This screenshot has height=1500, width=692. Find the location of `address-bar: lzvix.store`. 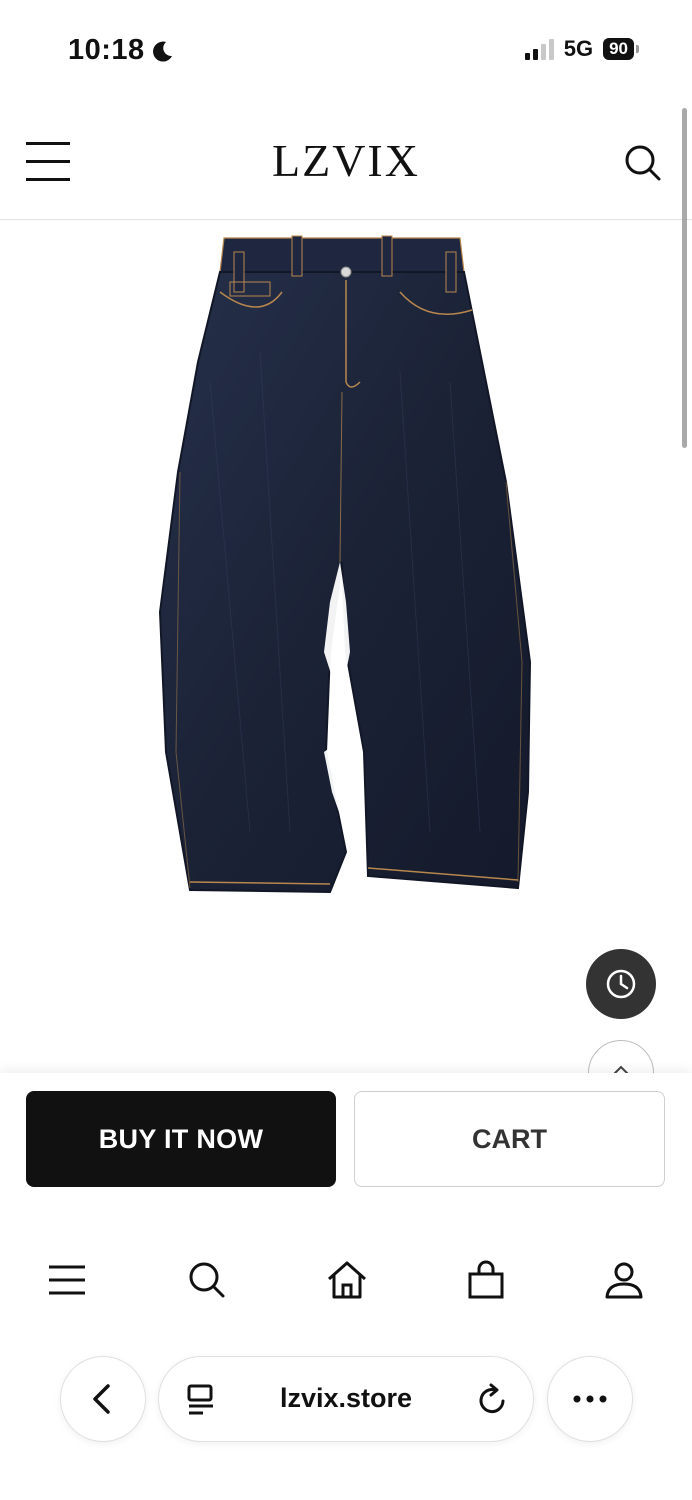

address-bar: lzvix.store is located at coordinates (346, 1399).